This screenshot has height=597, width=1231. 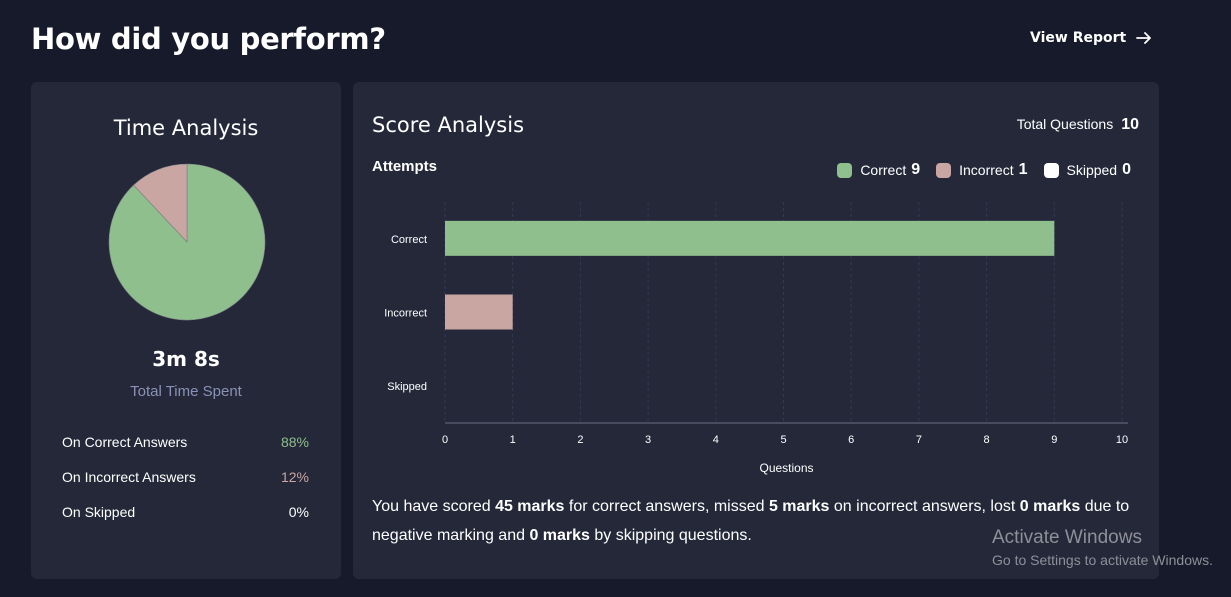 What do you see at coordinates (750, 238) in the screenshot?
I see `bar-correct` at bounding box center [750, 238].